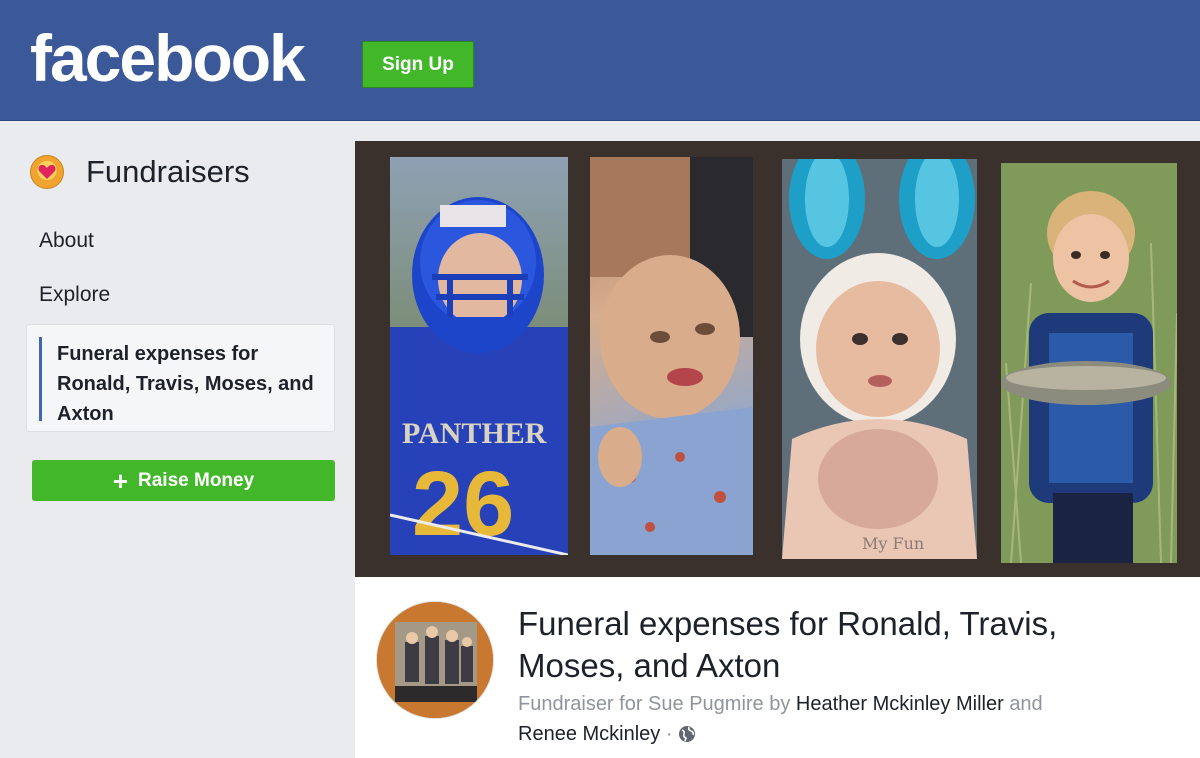 The height and width of the screenshot is (758, 1200). What do you see at coordinates (893, 543) in the screenshot?
I see `svg-text: My Fun` at bounding box center [893, 543].